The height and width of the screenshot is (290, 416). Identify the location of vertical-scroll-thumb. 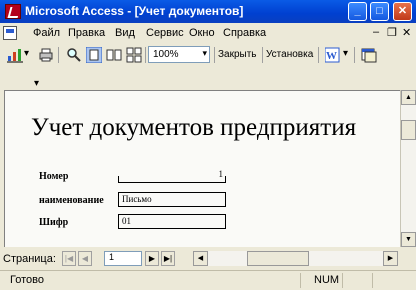
(408, 130).